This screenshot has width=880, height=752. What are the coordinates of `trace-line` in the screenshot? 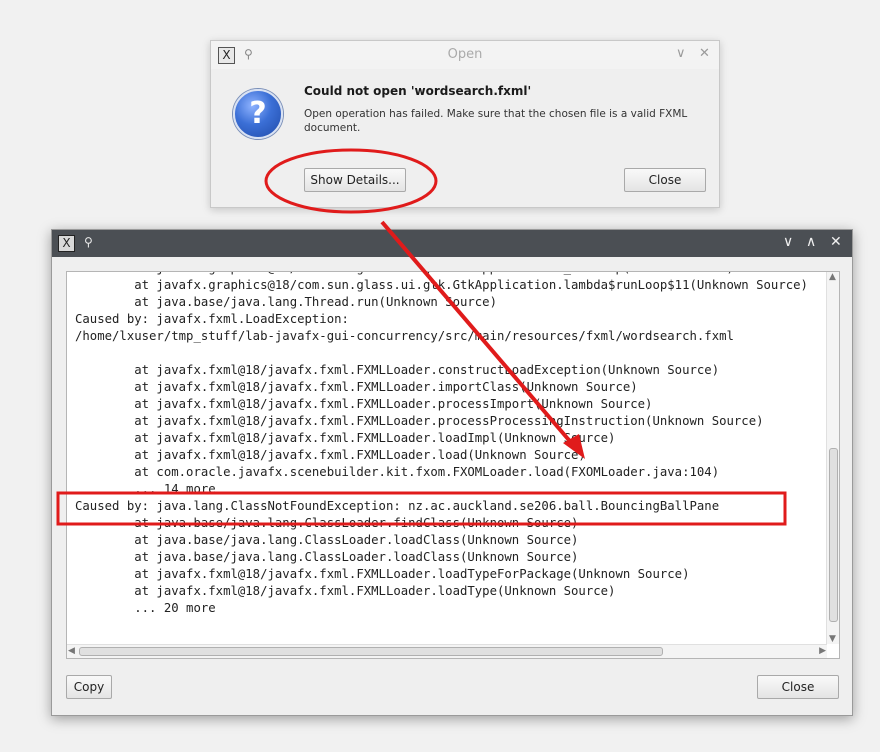 It's located at (441, 353).